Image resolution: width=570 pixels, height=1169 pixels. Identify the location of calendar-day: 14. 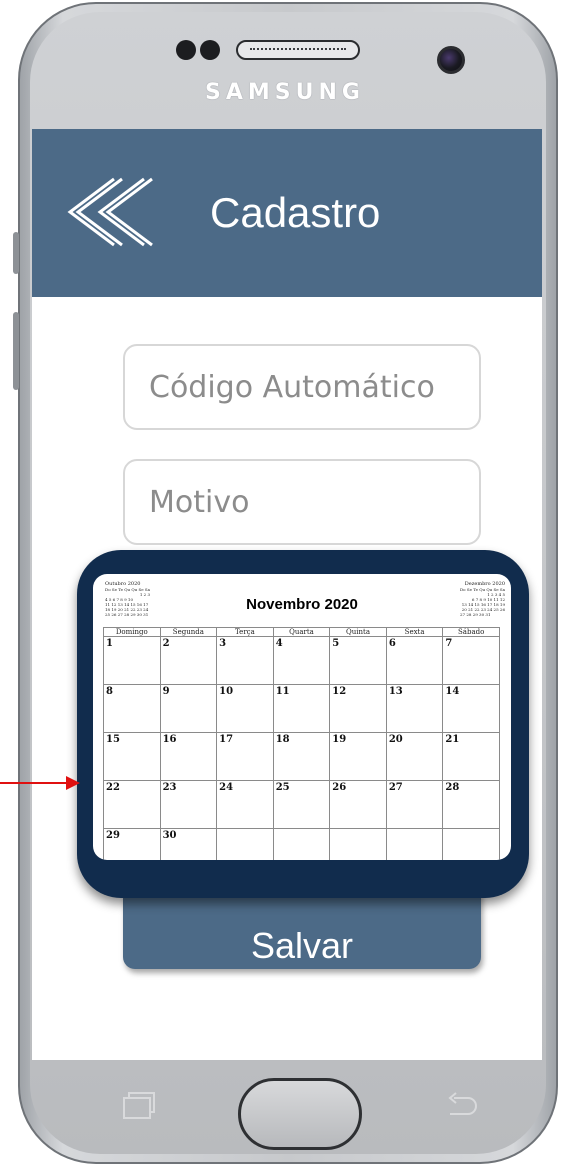
(471, 708).